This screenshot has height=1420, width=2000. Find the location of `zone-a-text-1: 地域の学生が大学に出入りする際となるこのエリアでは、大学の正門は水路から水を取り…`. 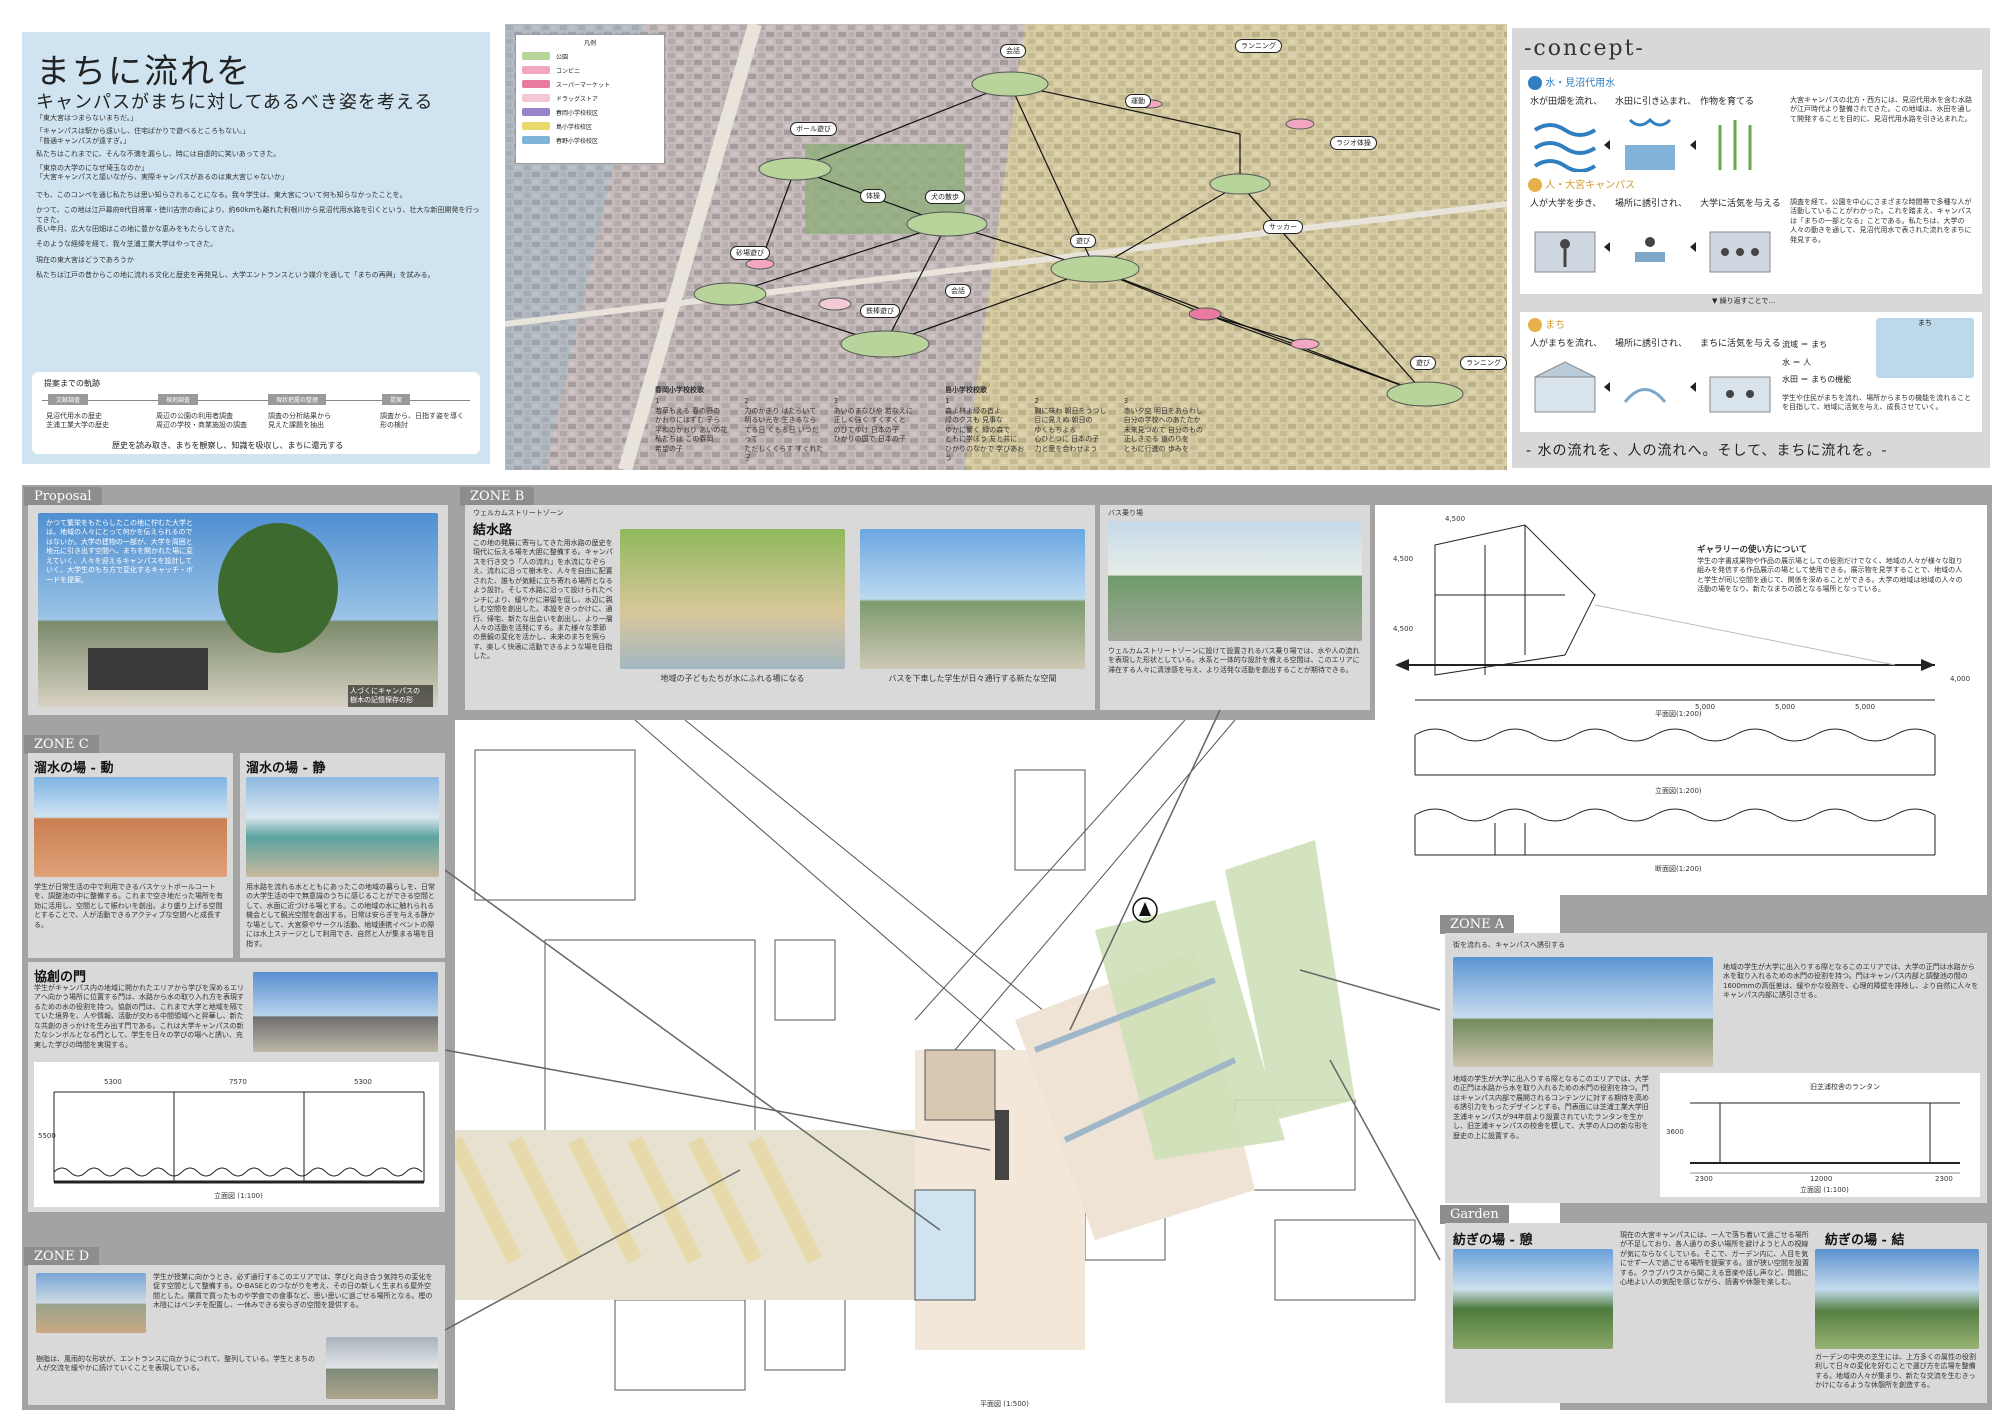

zone-a-text-1: 地域の学生が大学に出入りする際となるこのエリアでは、大学の正門は水路から水を取り… is located at coordinates (1851, 981).